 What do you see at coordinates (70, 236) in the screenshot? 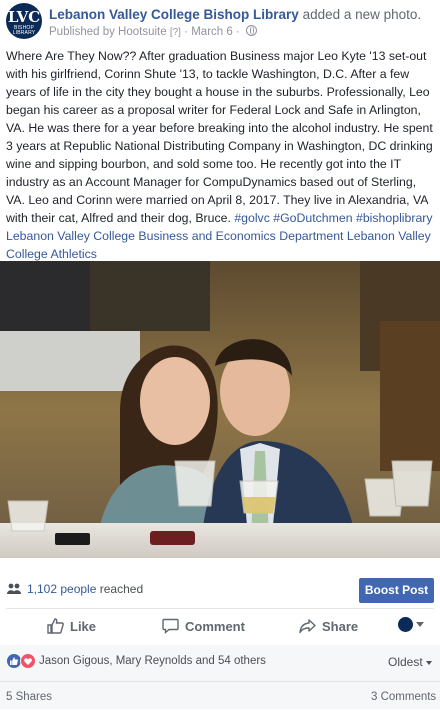
I see `tag-link: Lebanon Valley College` at bounding box center [70, 236].